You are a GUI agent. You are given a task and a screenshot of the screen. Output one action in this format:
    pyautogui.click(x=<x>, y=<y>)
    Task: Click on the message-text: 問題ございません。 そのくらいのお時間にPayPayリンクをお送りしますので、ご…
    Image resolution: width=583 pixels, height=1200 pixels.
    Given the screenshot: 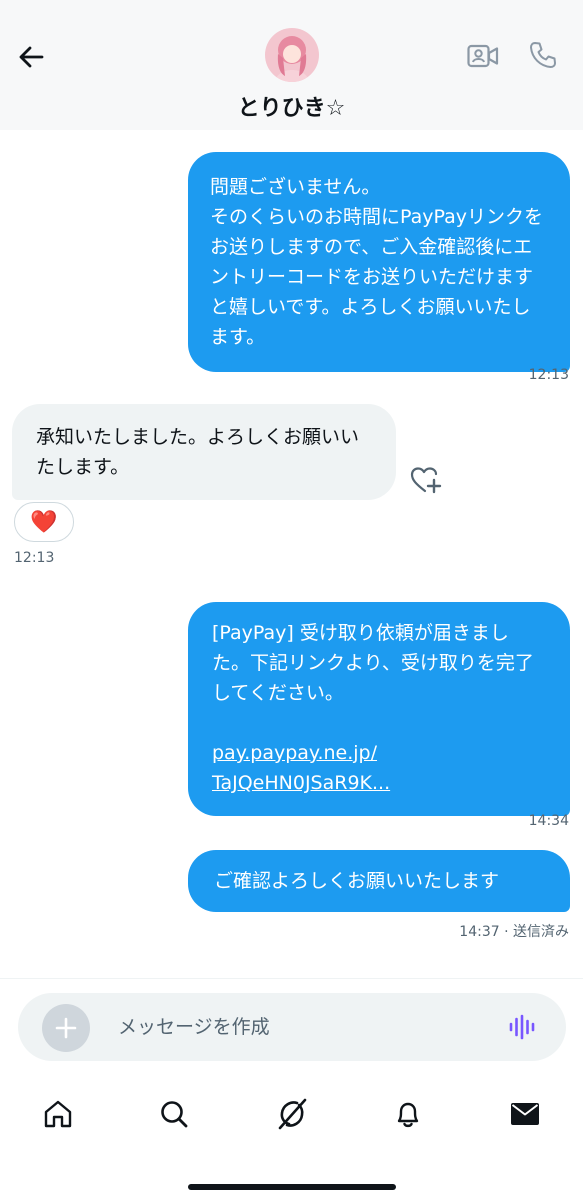 What is the action you would take?
    pyautogui.click(x=376, y=262)
    